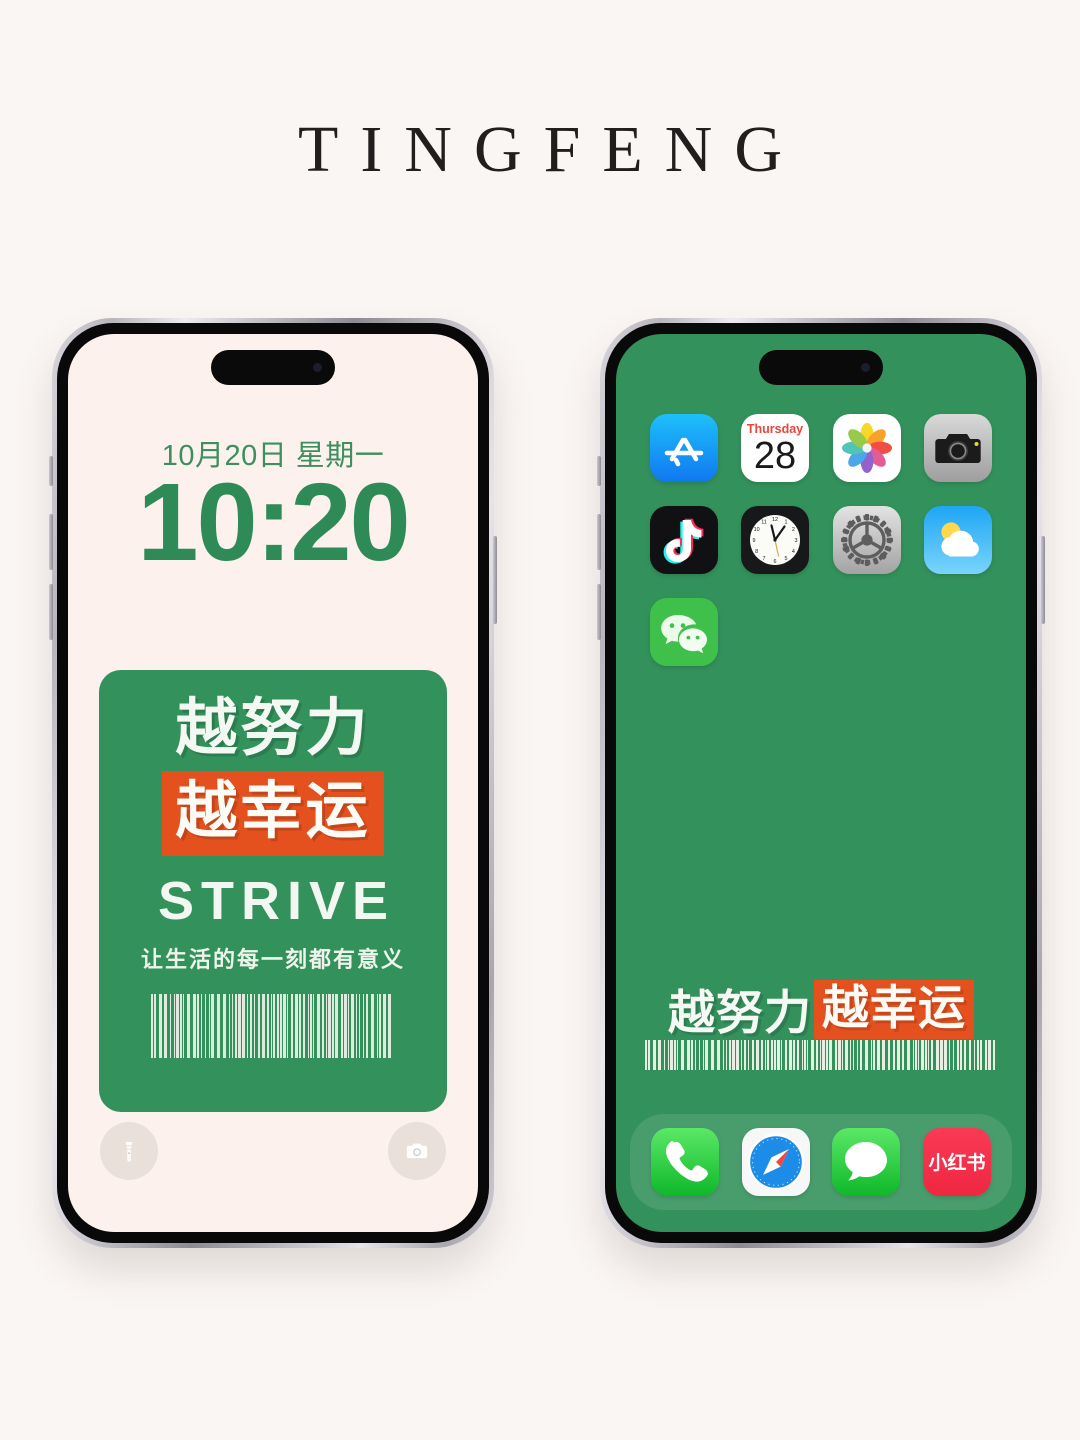 This screenshot has width=1080, height=1440. Describe the element at coordinates (775, 562) in the screenshot. I see `svg-text: 6` at that location.